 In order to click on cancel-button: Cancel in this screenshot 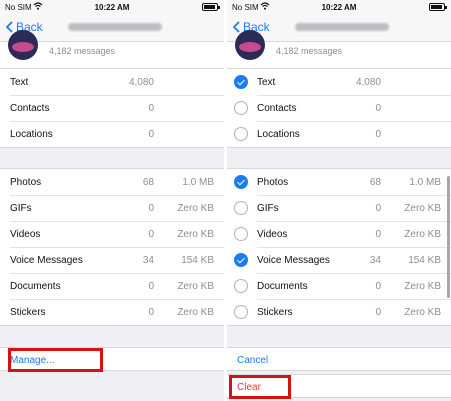, I will do `click(339, 359)`.